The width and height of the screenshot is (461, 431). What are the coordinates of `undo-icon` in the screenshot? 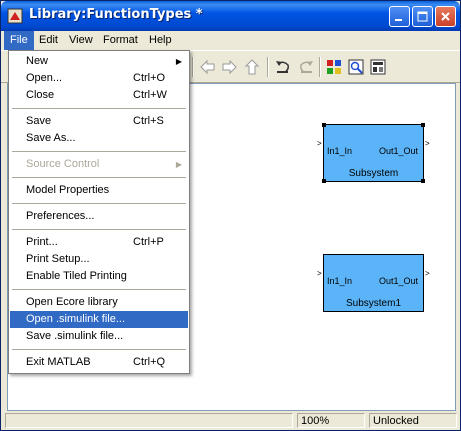 It's located at (283, 67).